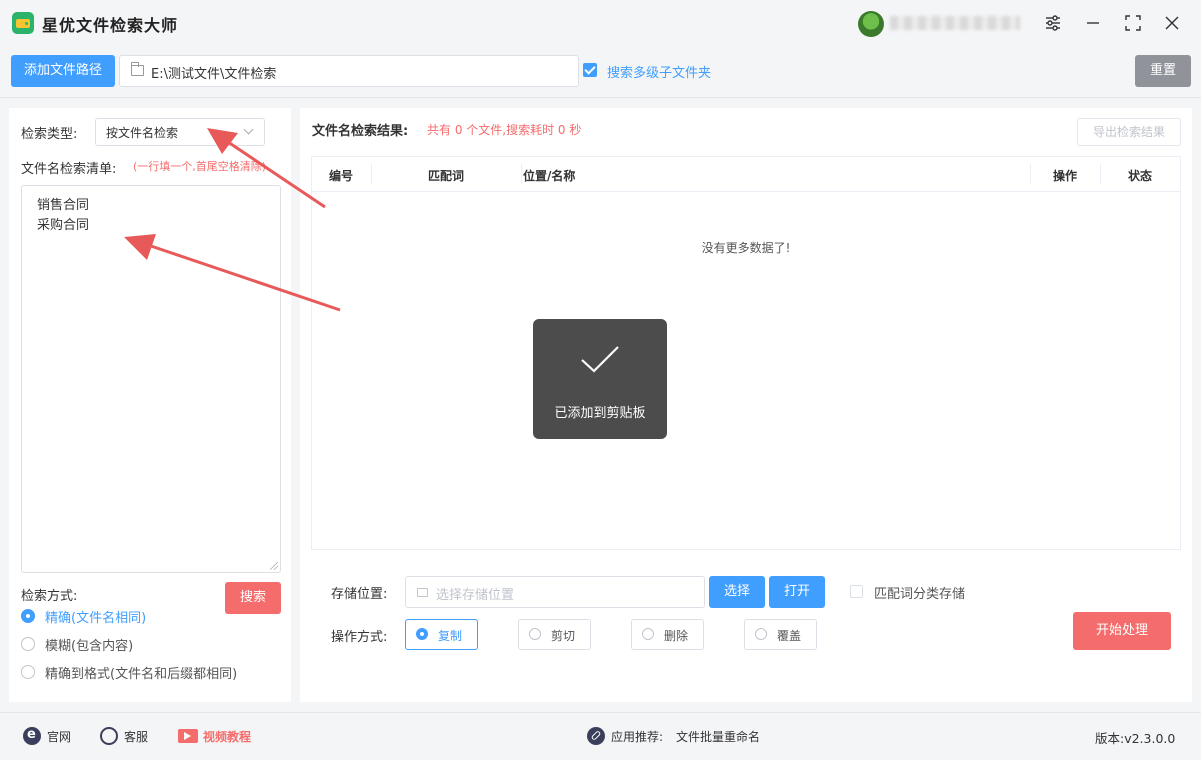 The height and width of the screenshot is (760, 1201). I want to click on close-icon, so click(1172, 23).